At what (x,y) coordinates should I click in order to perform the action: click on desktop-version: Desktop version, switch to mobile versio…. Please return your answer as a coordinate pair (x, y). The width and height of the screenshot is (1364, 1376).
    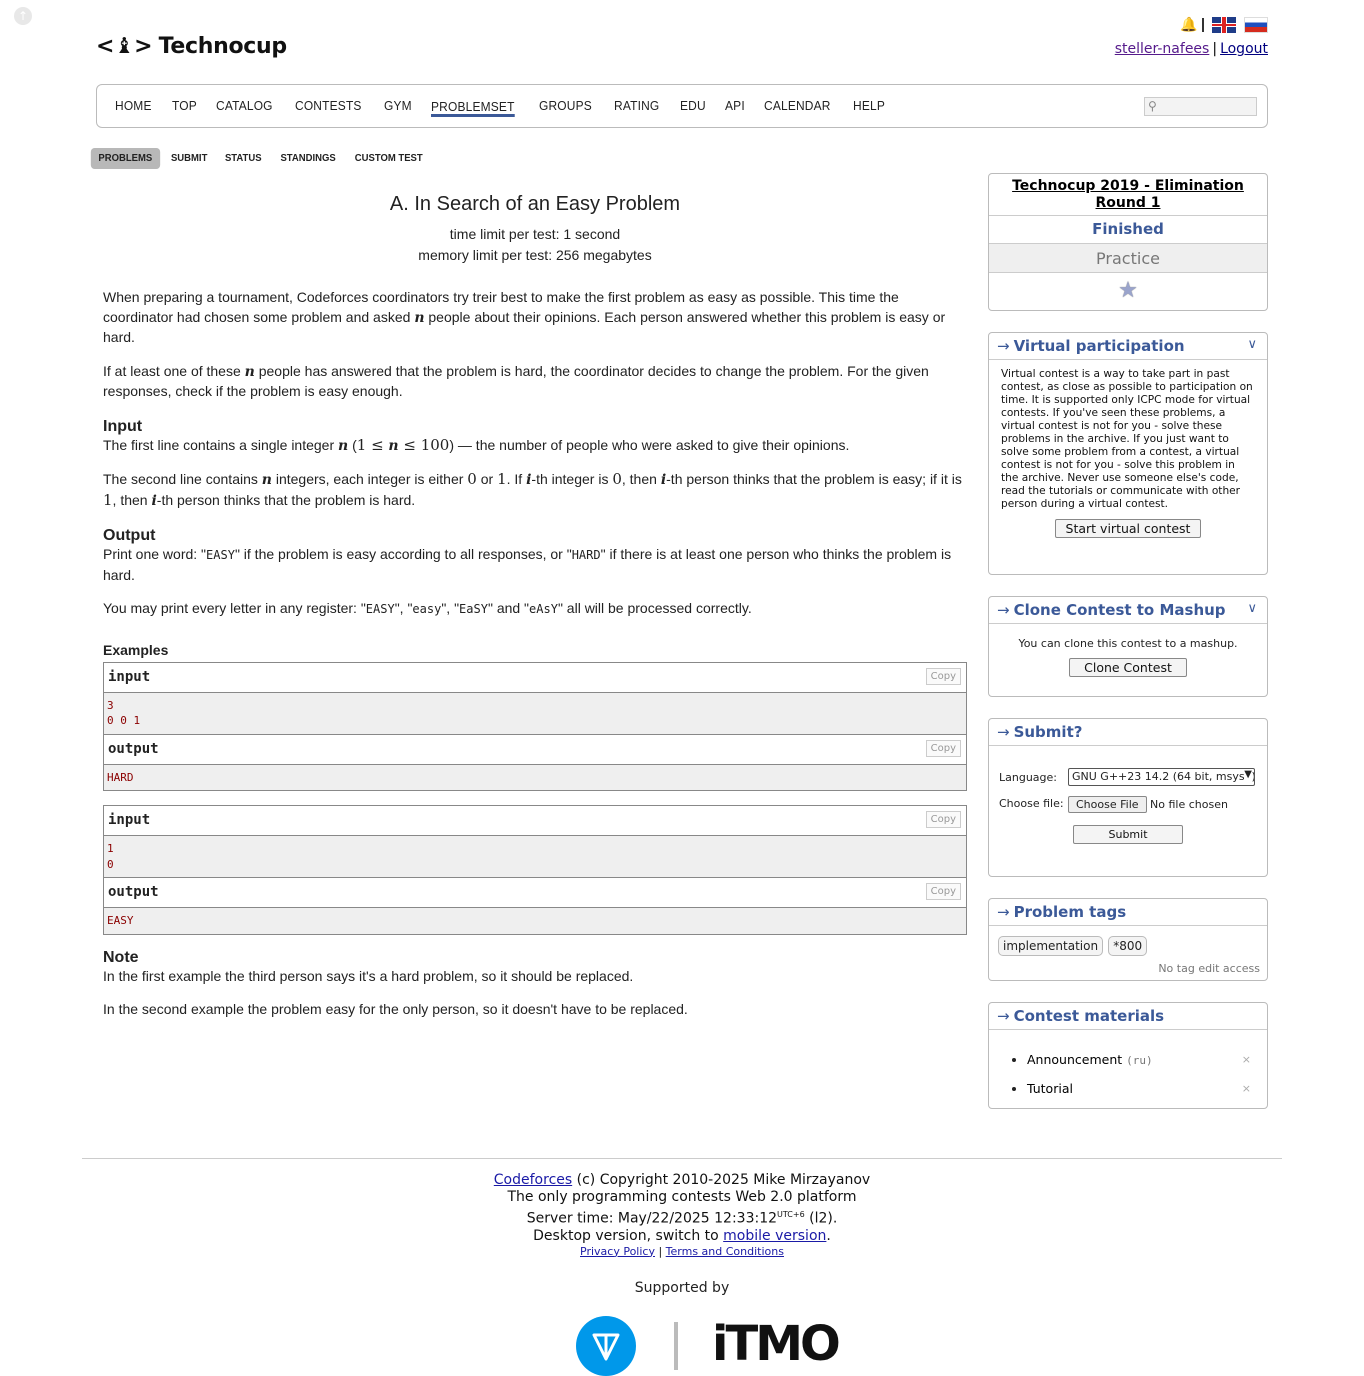
    Looking at the image, I should click on (682, 1235).